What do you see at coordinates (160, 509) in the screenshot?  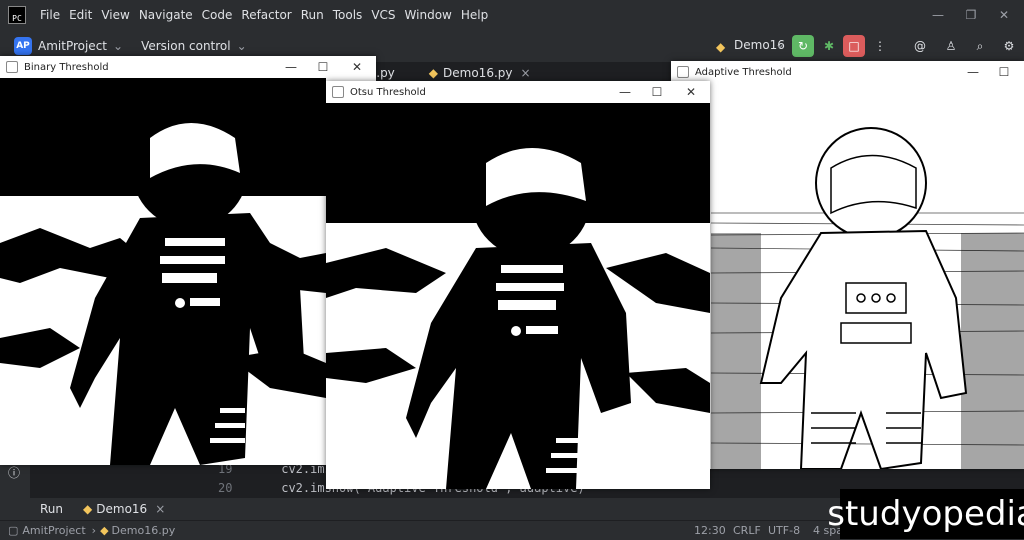 I see `close-icon: ×` at bounding box center [160, 509].